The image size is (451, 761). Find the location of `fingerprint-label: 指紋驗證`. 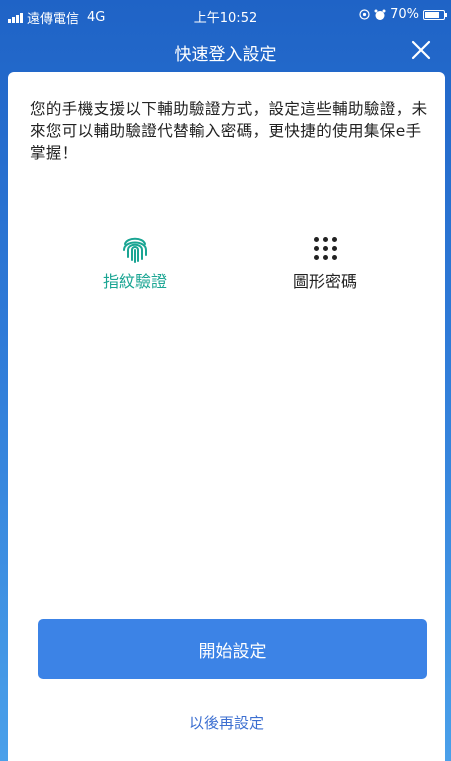

fingerprint-label: 指紋驗證 is located at coordinates (134, 281).